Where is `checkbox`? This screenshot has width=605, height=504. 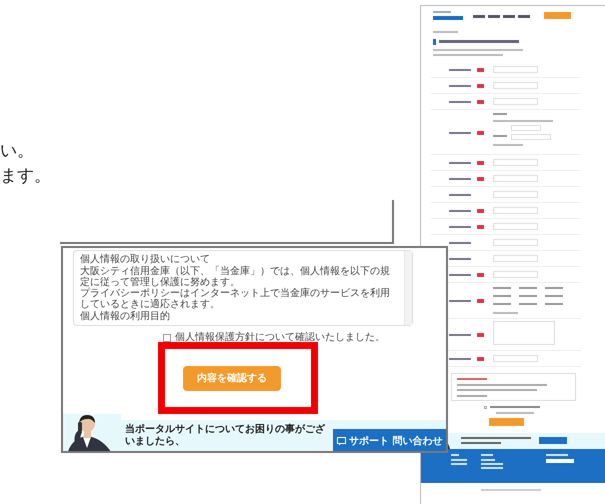 checkbox is located at coordinates (167, 338).